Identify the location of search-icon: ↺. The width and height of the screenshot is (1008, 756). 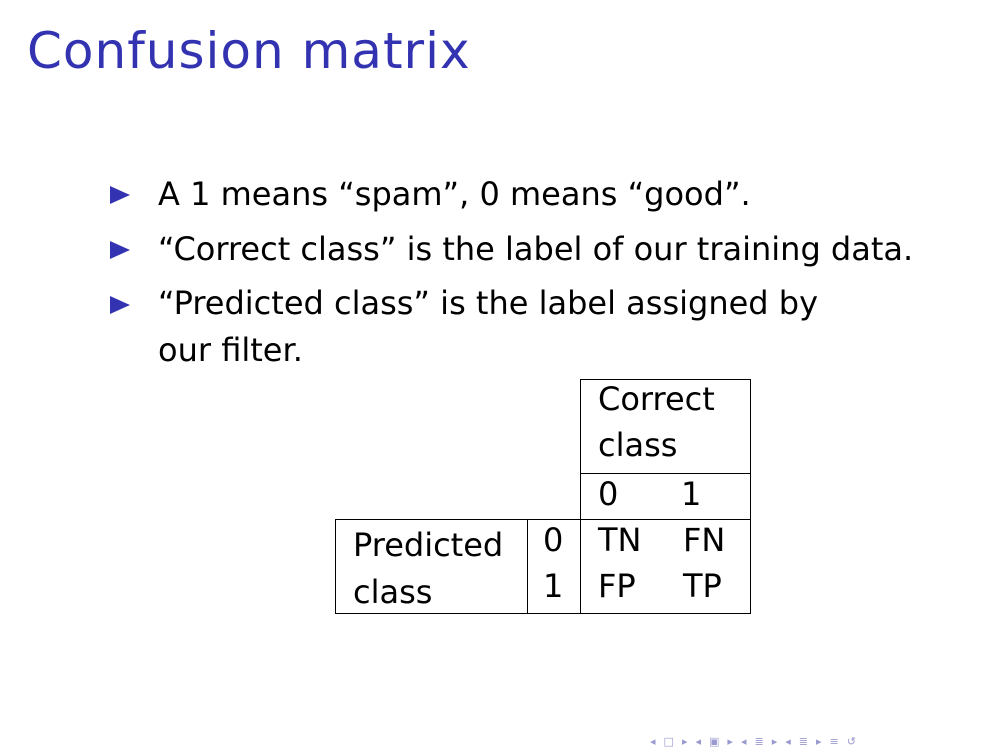
(851, 741).